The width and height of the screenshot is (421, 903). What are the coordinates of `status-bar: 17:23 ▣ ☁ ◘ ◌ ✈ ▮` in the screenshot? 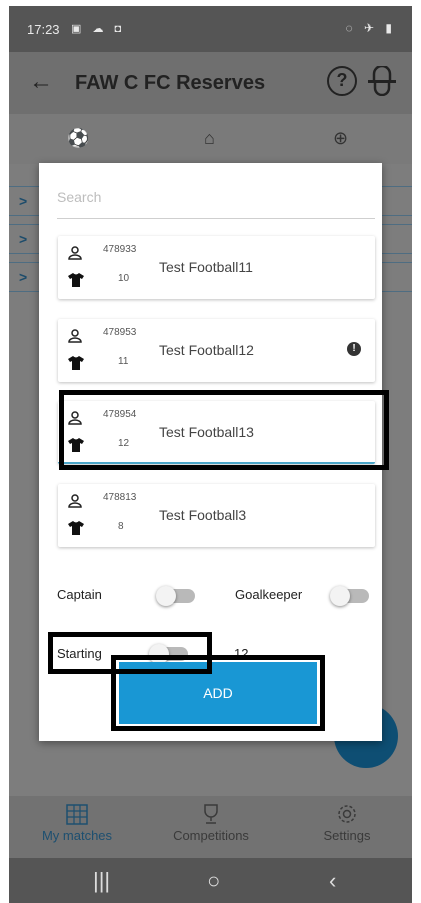 It's located at (210, 29).